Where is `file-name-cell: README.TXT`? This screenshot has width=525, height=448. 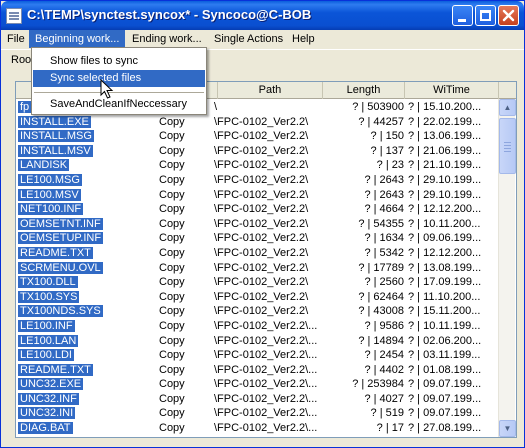 file-name-cell: README.TXT is located at coordinates (73, 253).